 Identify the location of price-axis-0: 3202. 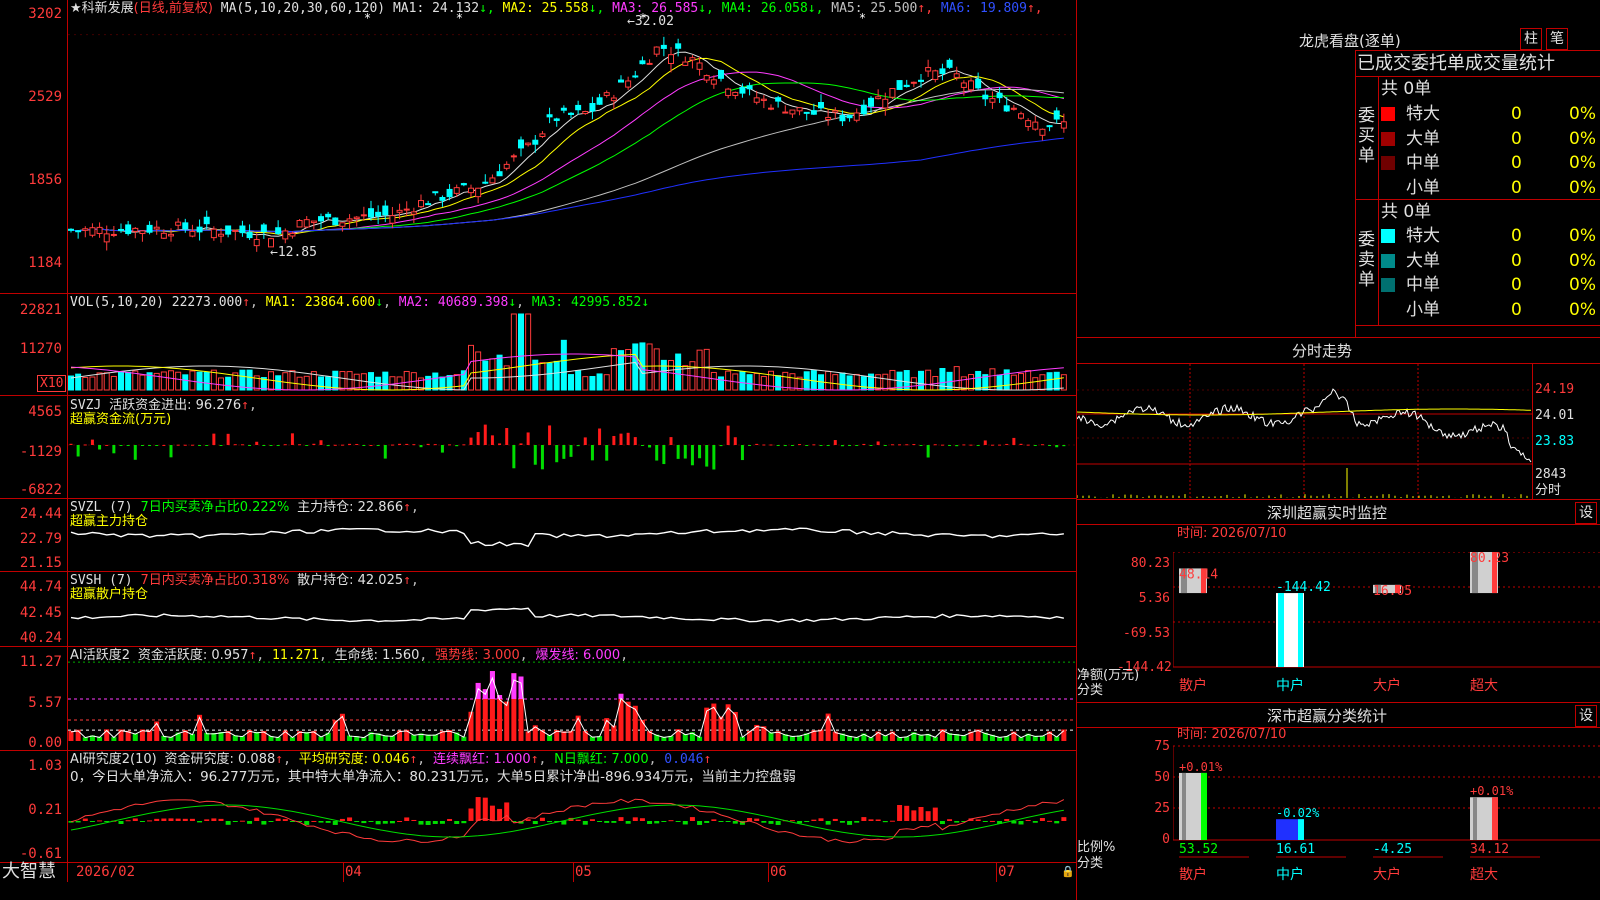
(45, 14).